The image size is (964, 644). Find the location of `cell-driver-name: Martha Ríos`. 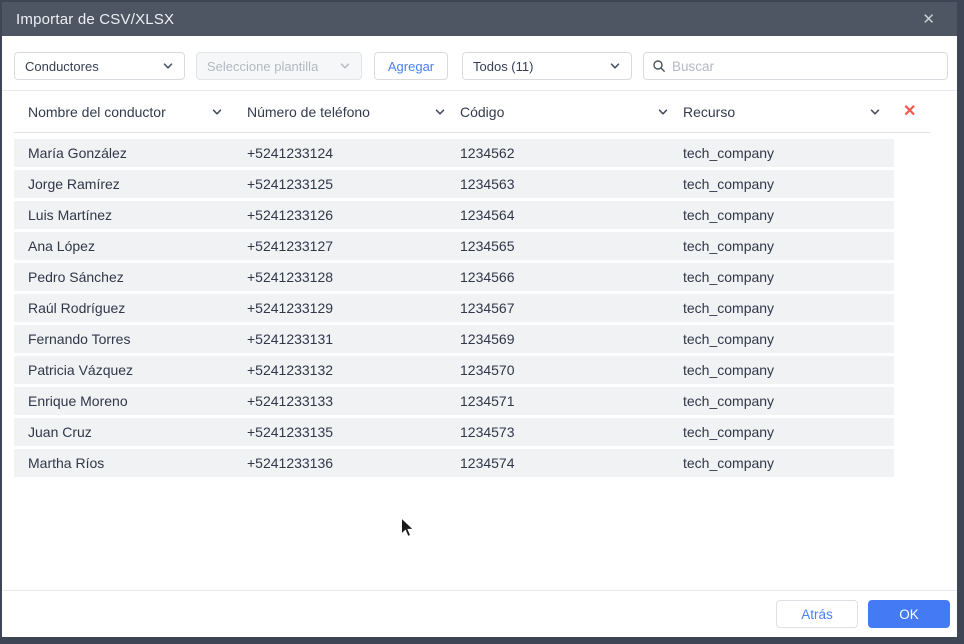

cell-driver-name: Martha Ríos is located at coordinates (66, 463).